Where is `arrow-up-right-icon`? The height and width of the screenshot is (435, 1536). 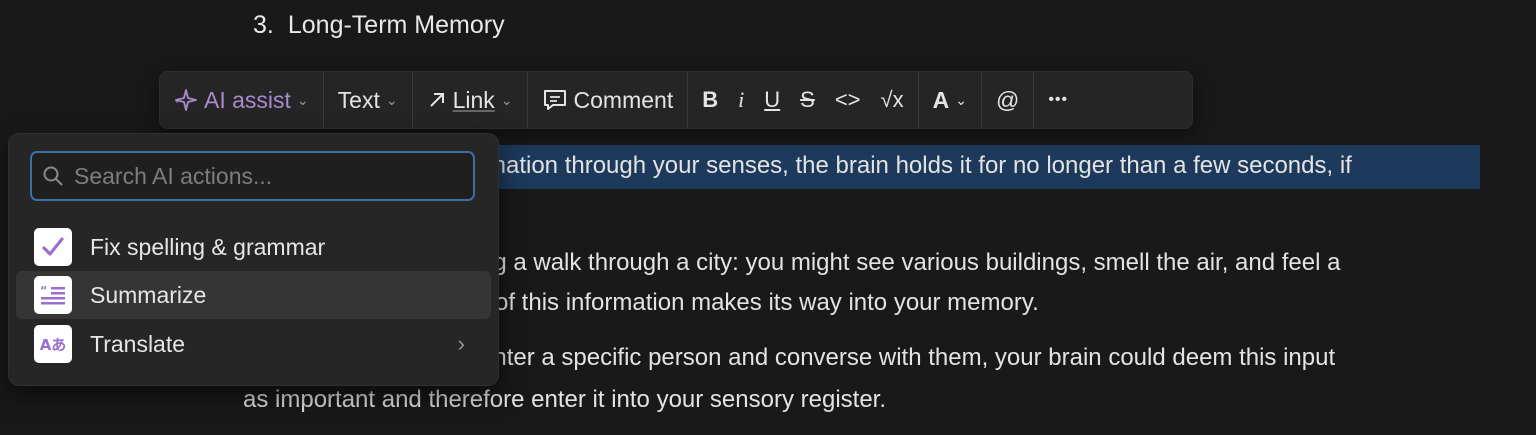 arrow-up-right-icon is located at coordinates (436, 100).